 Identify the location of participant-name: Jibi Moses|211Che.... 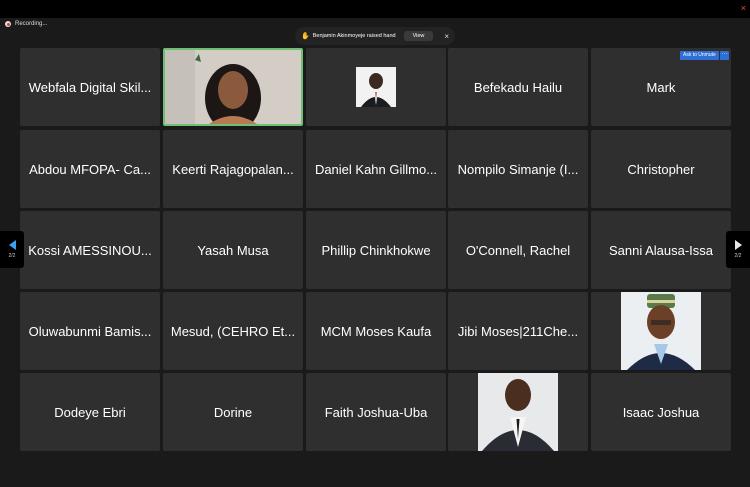
(518, 331).